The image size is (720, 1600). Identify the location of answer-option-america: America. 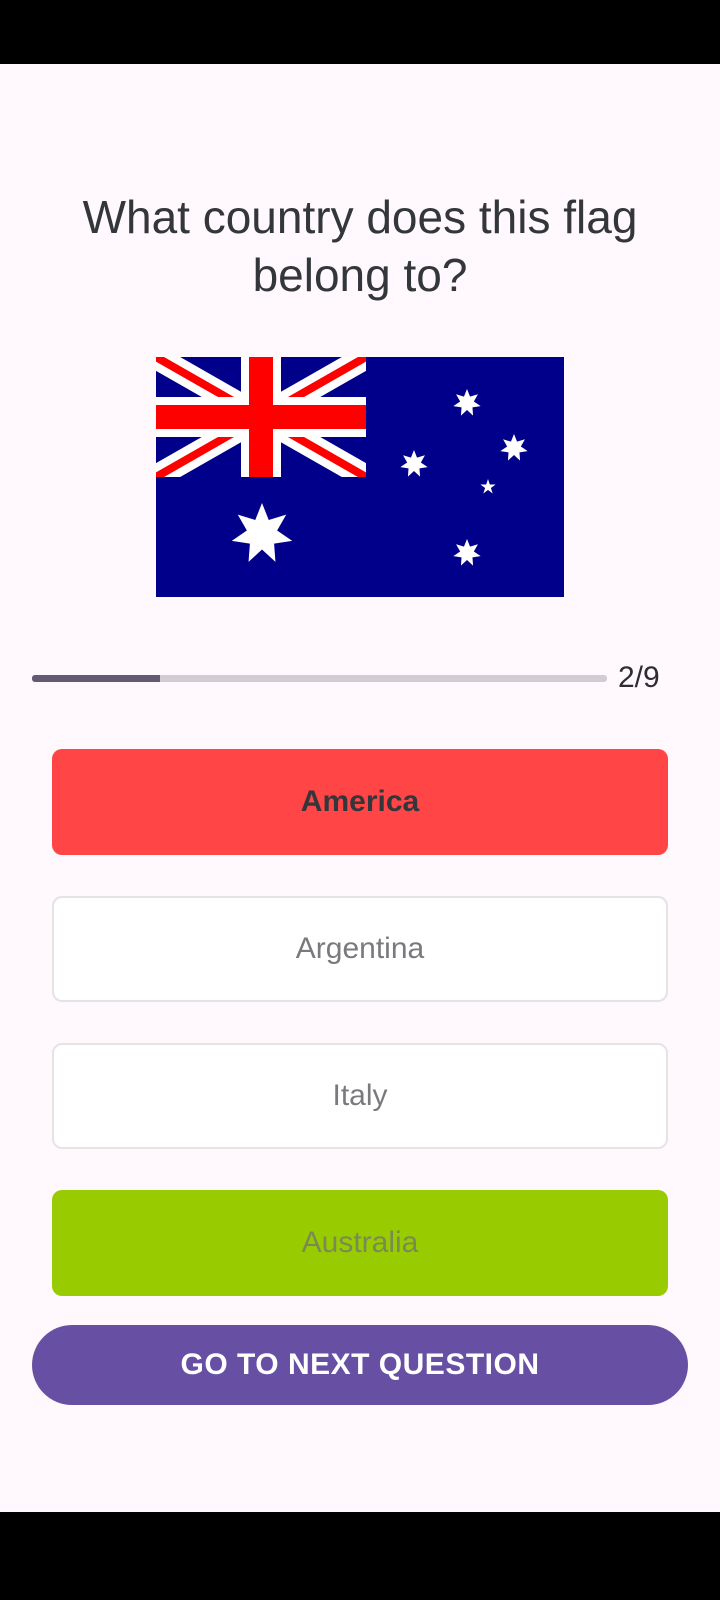
(360, 802).